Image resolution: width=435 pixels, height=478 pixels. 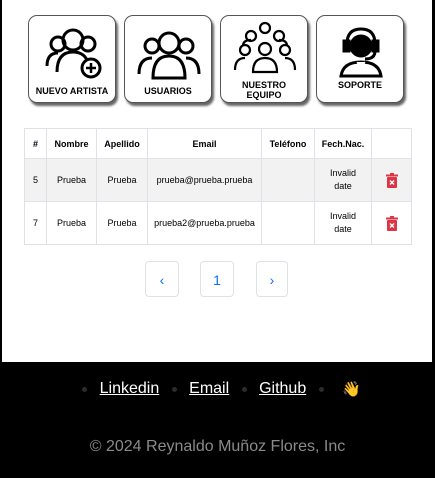 I want to click on col-header-email: Email, so click(x=204, y=143).